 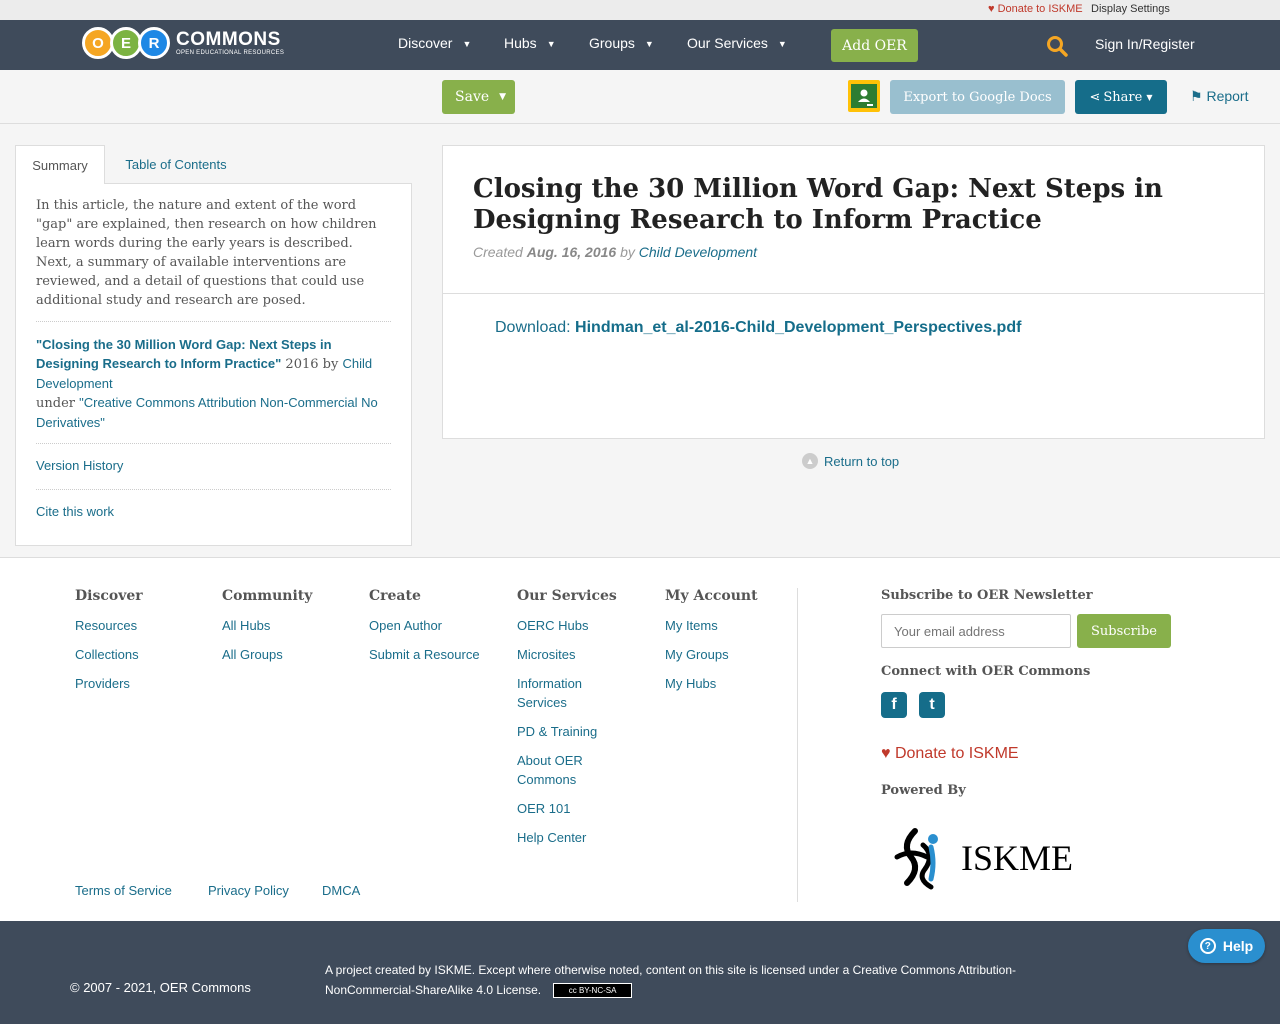 I want to click on newsletter-heading: Subscribe to OER Newsletter, so click(x=987, y=595).